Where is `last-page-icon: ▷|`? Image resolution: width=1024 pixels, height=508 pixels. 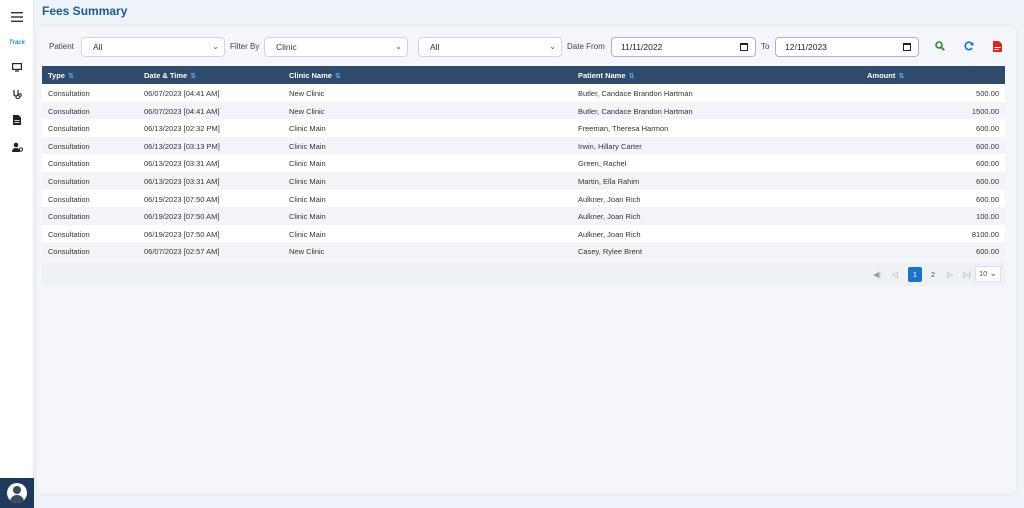 last-page-icon: ▷| is located at coordinates (967, 274).